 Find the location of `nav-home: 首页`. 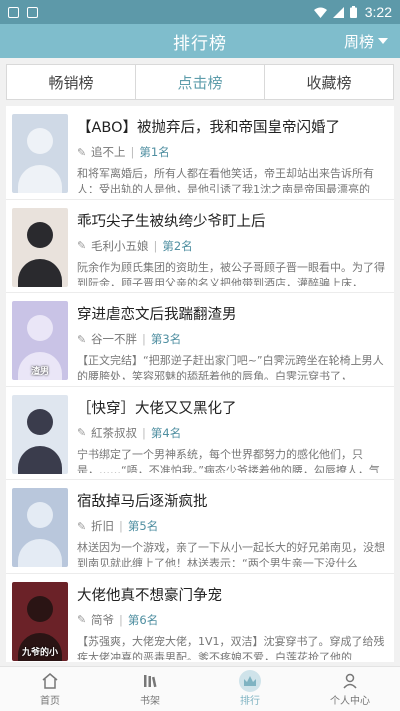

nav-home: 首页 is located at coordinates (50, 689).